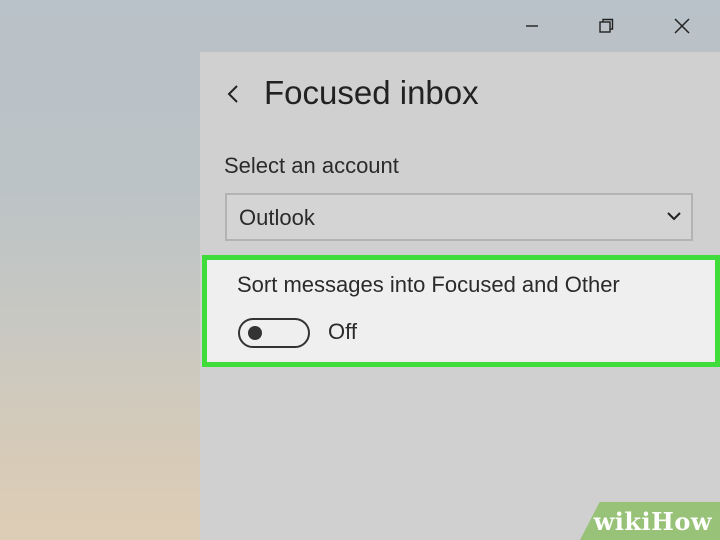  I want to click on chevron-down-icon, so click(674, 216).